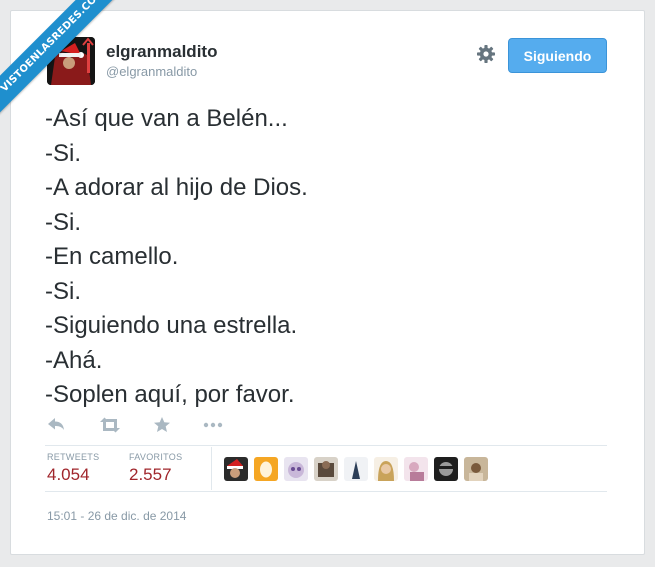  Describe the element at coordinates (150, 474) in the screenshot. I see `favorites-count: 2.557` at that location.